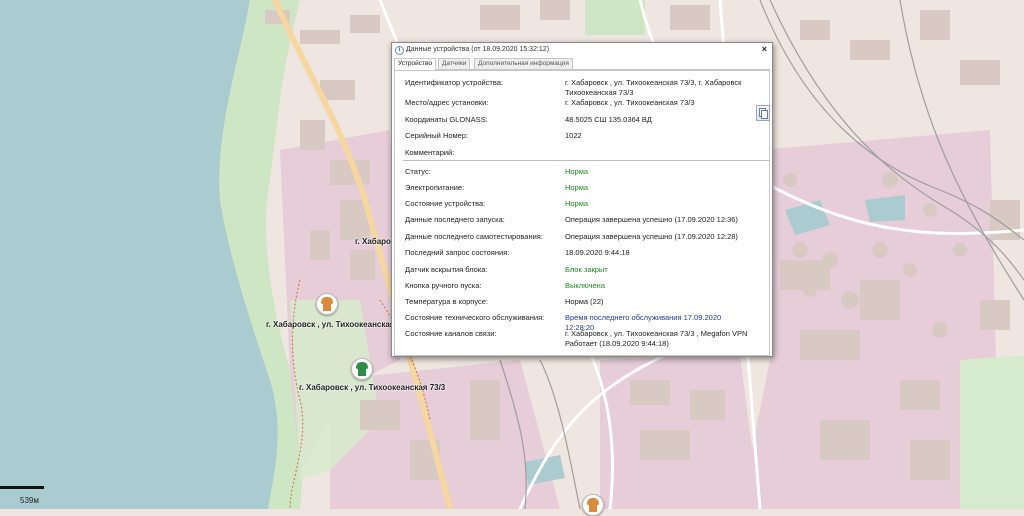 The height and width of the screenshot is (516, 1024). Describe the element at coordinates (327, 304) in the screenshot. I see `alarm-marker-orange-icon` at that location.